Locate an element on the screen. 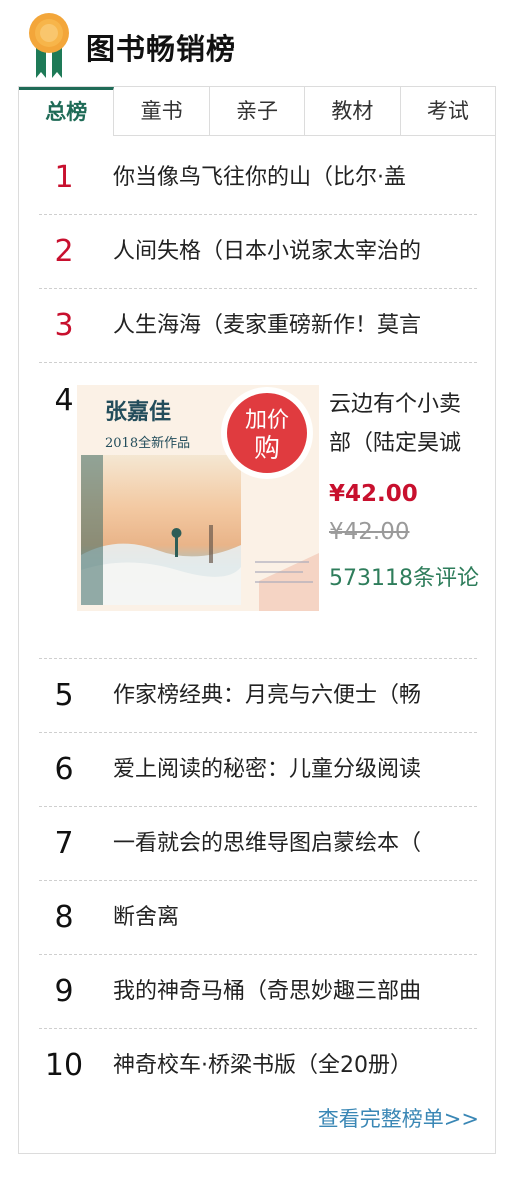 This screenshot has width=508, height=1178. book-cover-art: 加价 购 张嘉佳 2018全新作品 is located at coordinates (198, 498).